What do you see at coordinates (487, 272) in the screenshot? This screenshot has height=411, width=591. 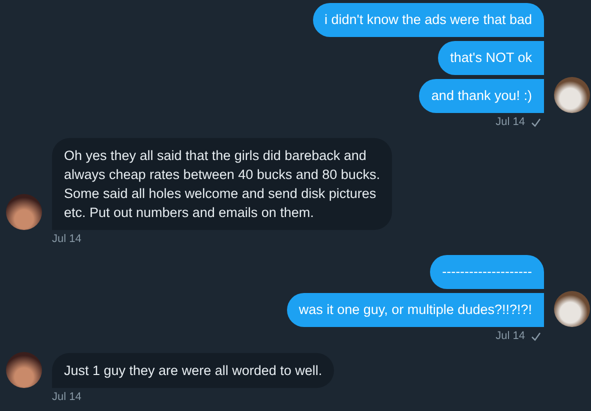 I see `message-bubble: --------------------` at bounding box center [487, 272].